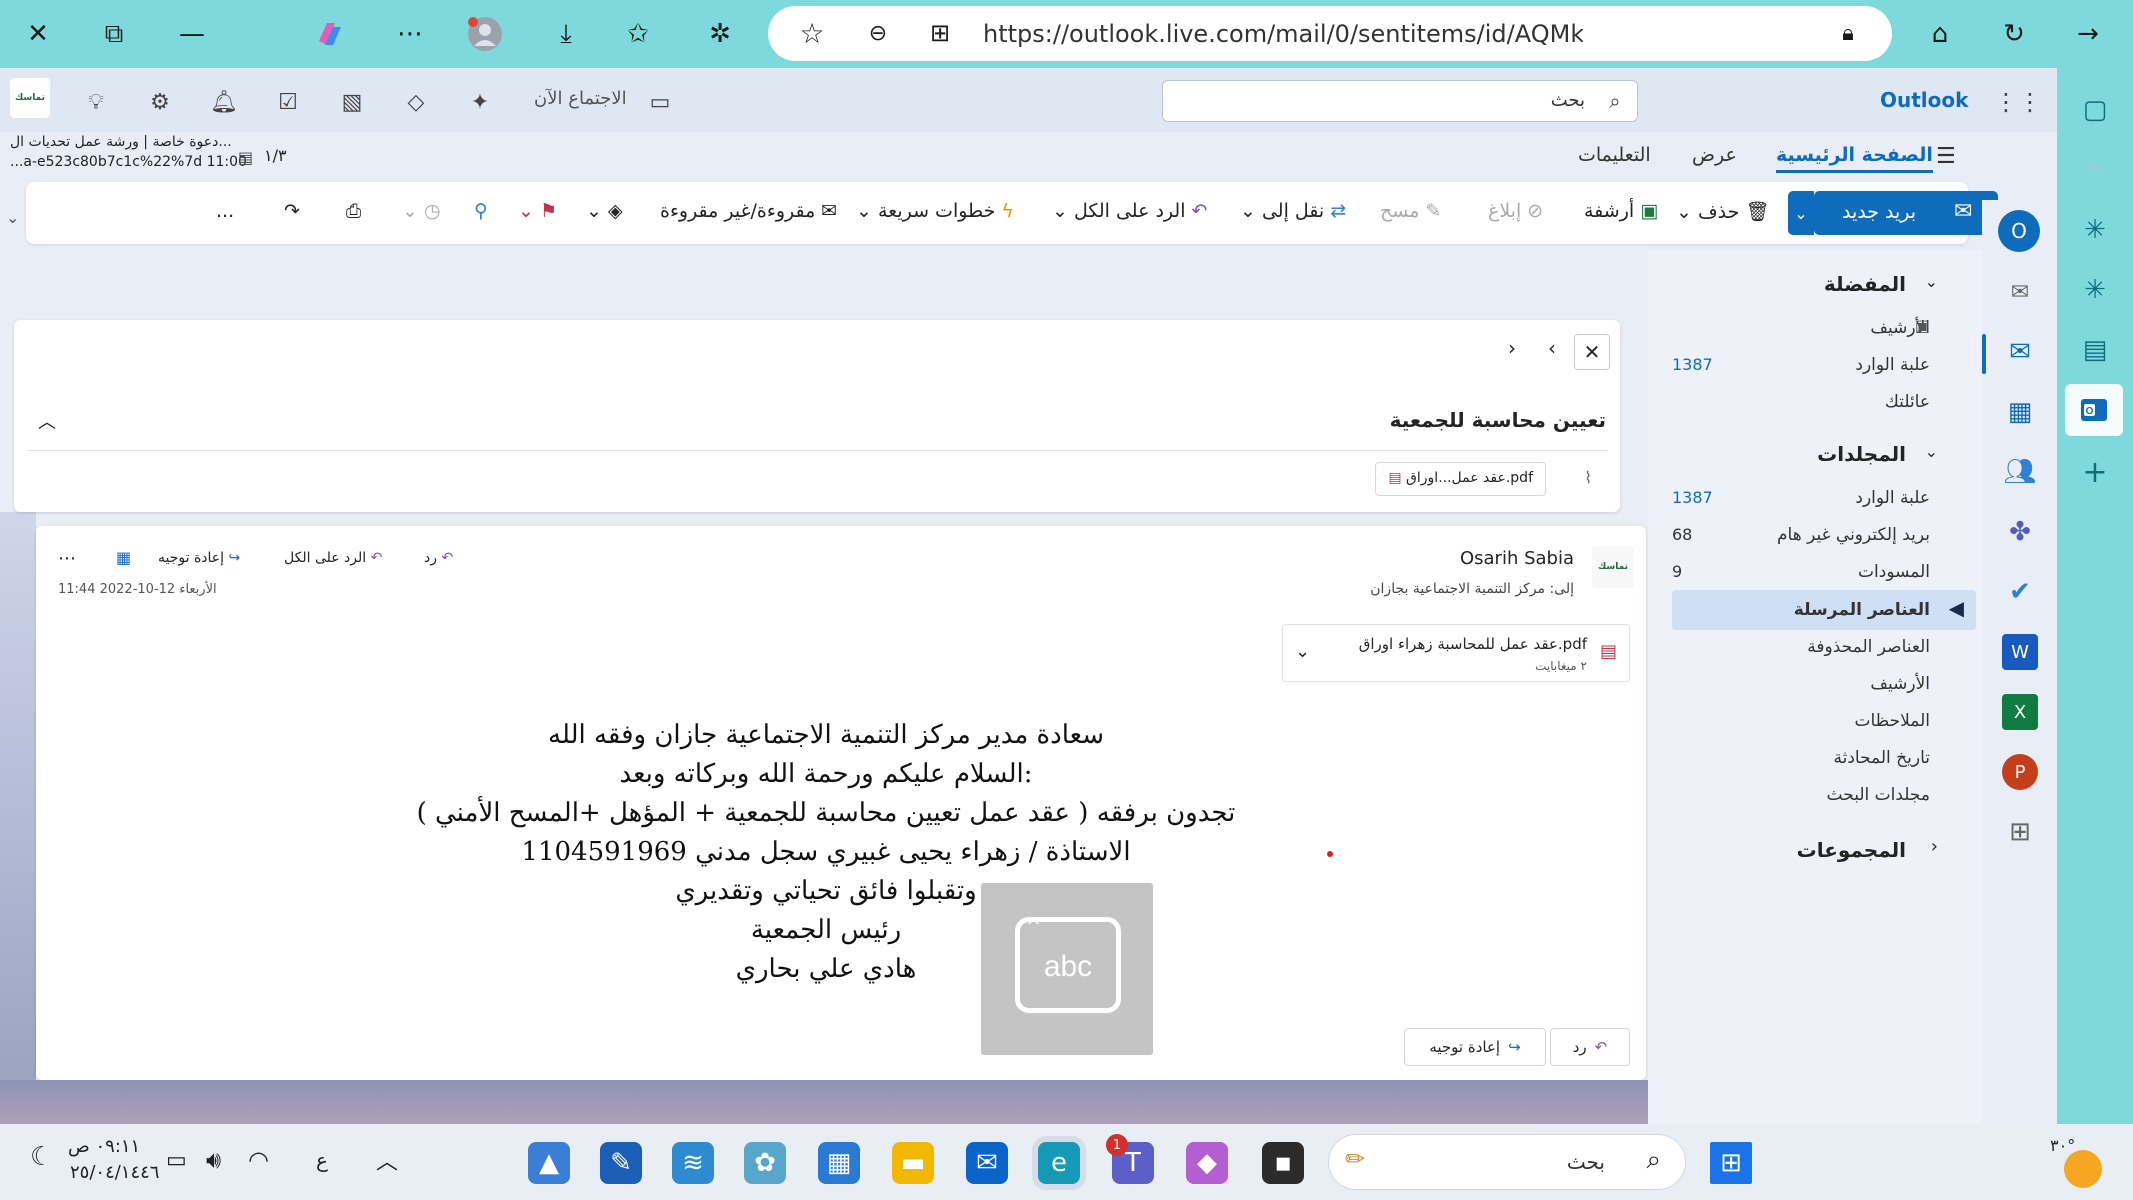 This screenshot has height=1200, width=2133. I want to click on taskbar-search-box: ✏ بحث ⌕, so click(1507, 1162).